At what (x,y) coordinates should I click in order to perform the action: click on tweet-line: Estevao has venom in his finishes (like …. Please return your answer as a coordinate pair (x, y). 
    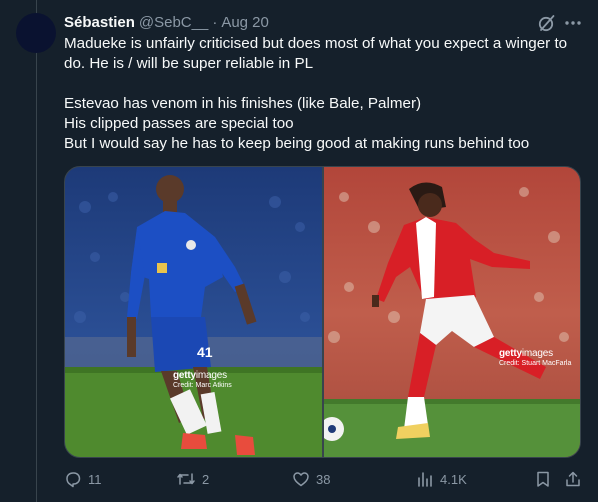
    Looking at the image, I should click on (243, 103).